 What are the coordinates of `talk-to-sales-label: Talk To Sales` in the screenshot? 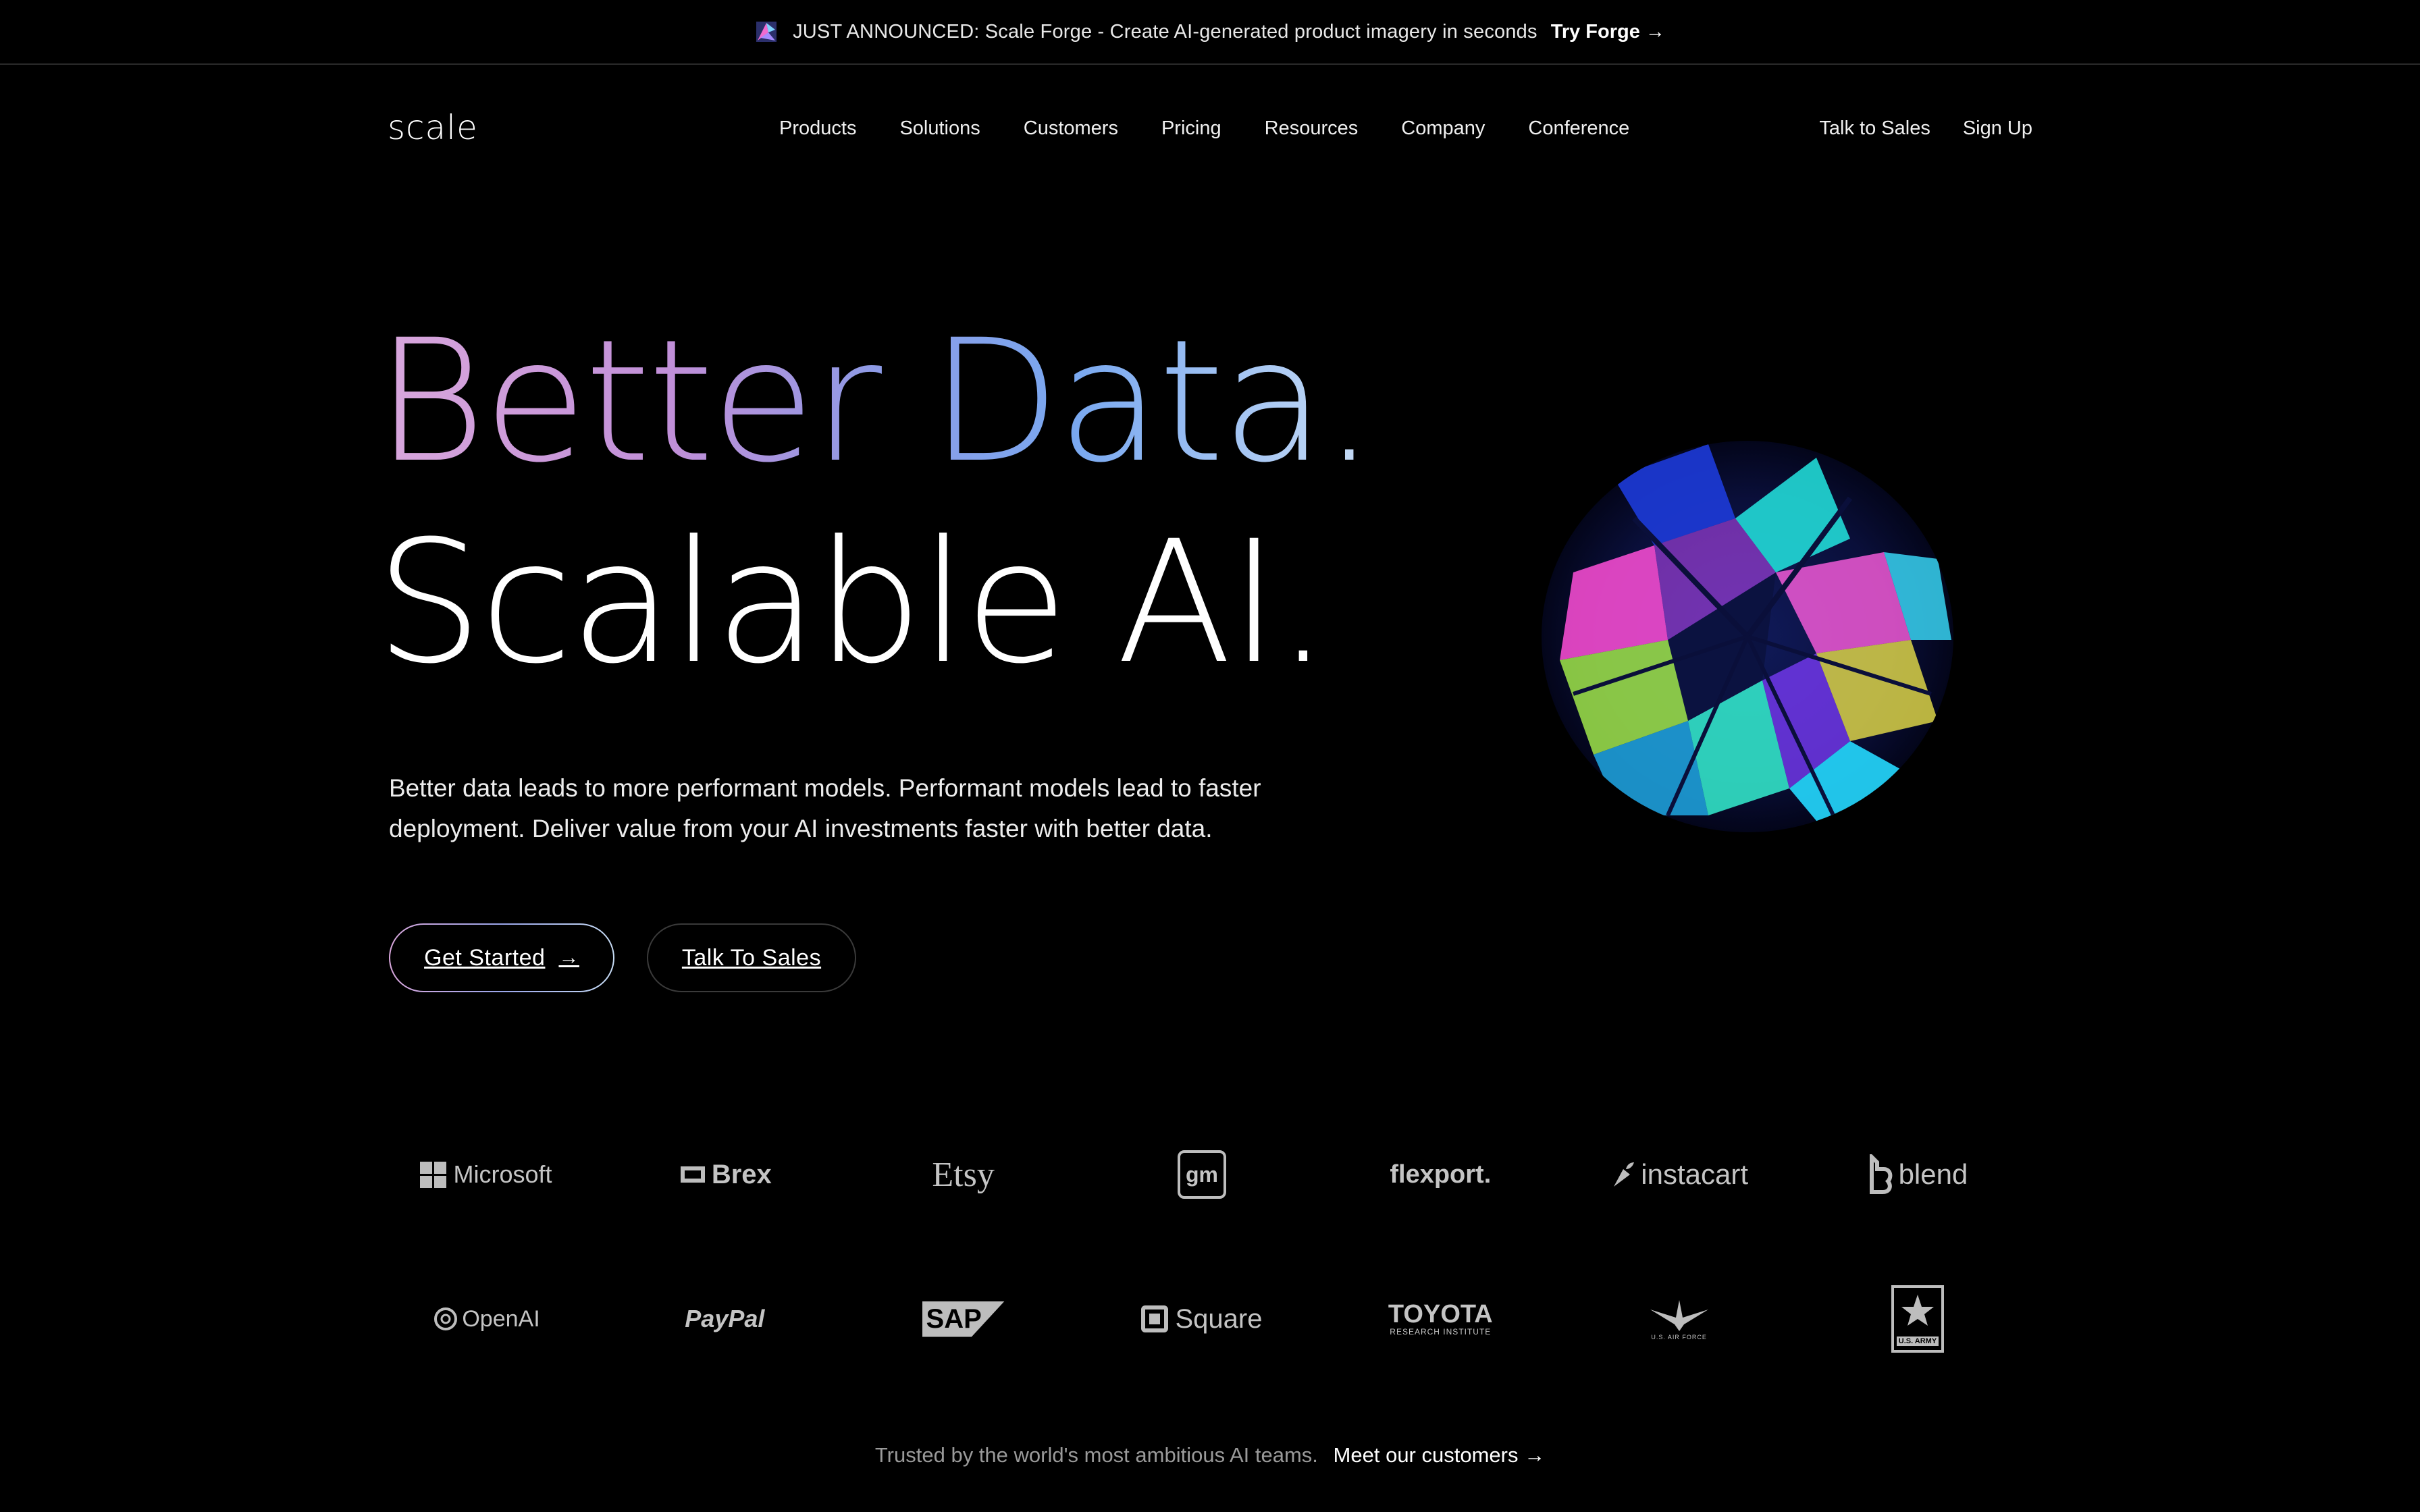 It's located at (751, 957).